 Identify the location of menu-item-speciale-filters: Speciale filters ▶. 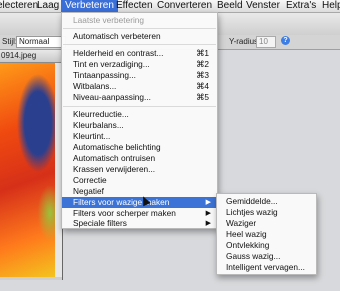
(139, 223).